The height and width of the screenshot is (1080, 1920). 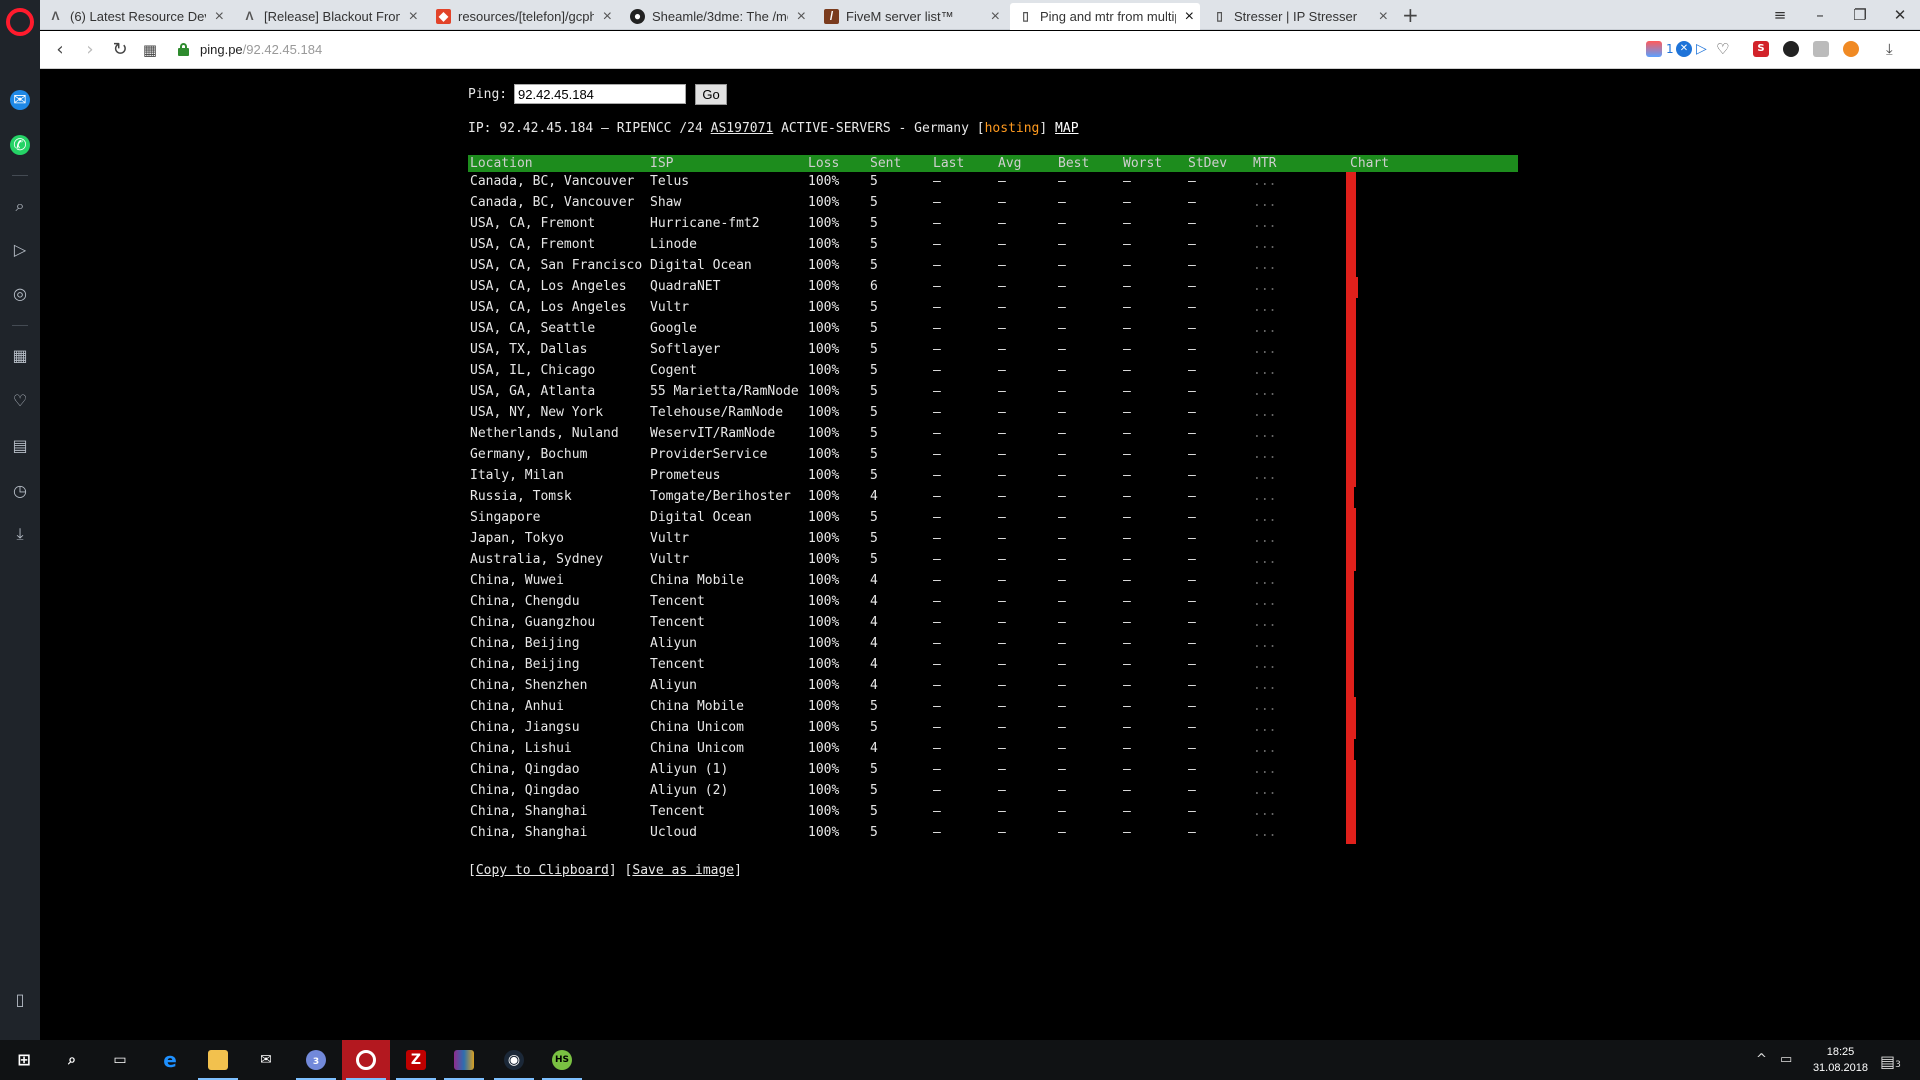 I want to click on save-as-image-link: Save as image, so click(x=683, y=870).